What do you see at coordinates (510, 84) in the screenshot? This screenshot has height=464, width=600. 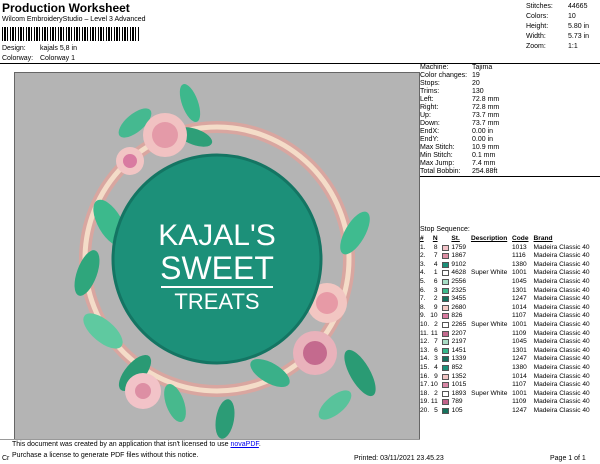 I see `info-row: Stops: 20` at bounding box center [510, 84].